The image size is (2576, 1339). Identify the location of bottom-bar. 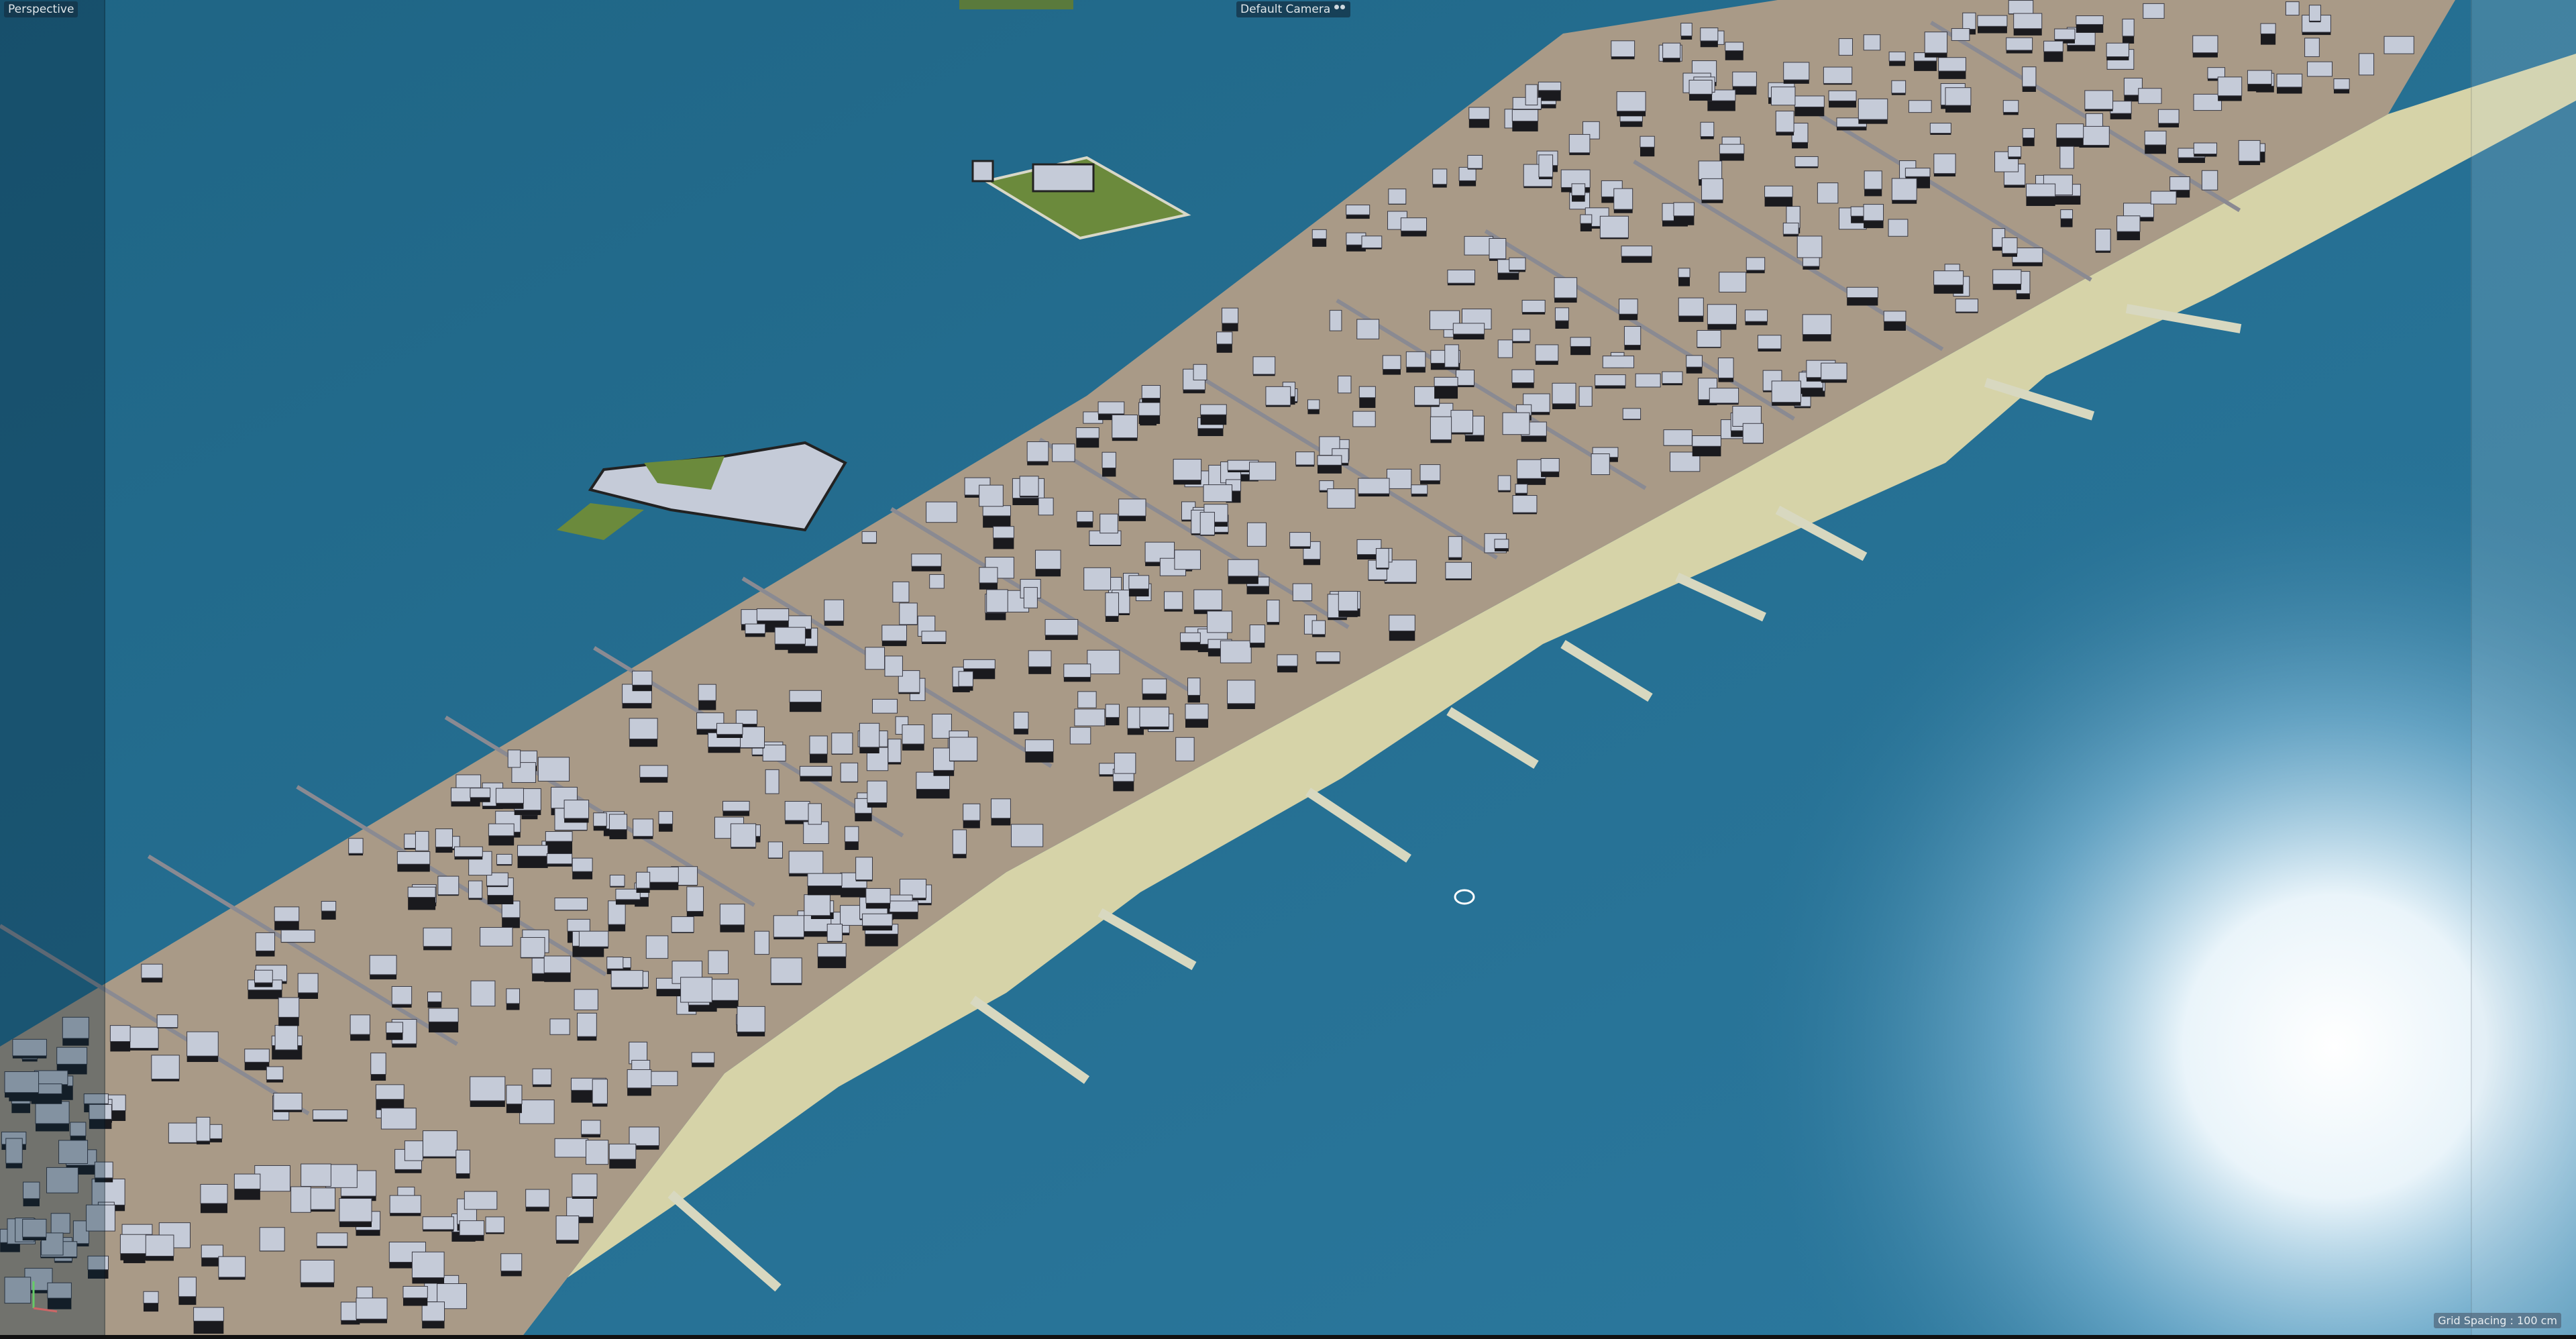
(1288, 1337).